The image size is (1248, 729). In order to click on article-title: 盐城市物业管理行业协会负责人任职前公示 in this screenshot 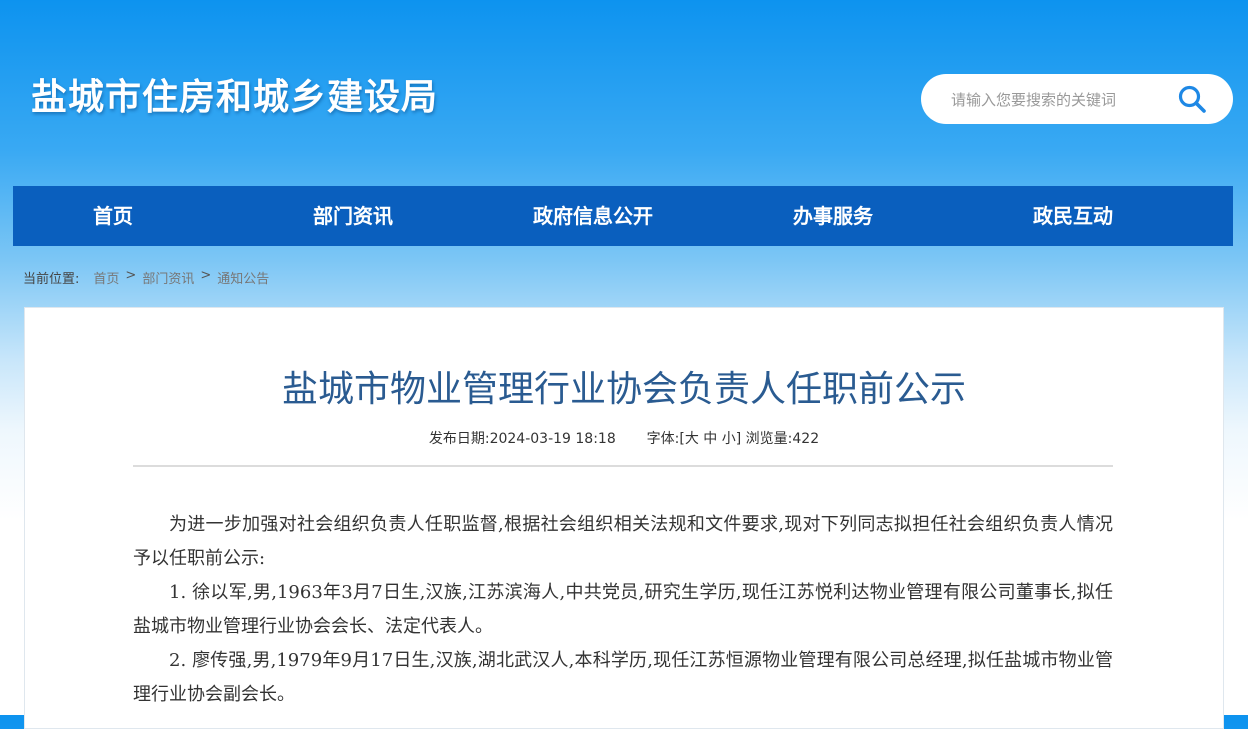, I will do `click(623, 389)`.